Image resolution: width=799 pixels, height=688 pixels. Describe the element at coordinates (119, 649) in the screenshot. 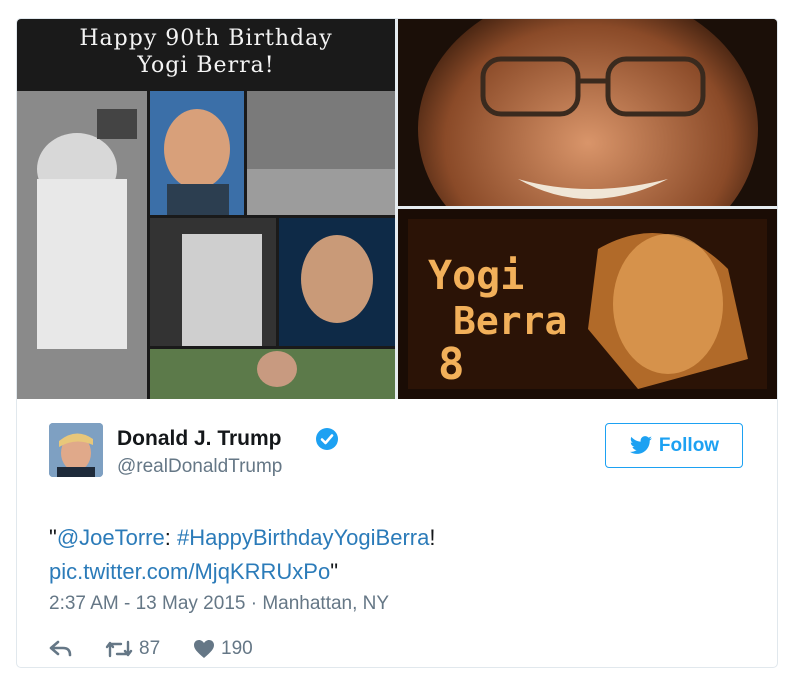

I see `retweet-icon` at that location.